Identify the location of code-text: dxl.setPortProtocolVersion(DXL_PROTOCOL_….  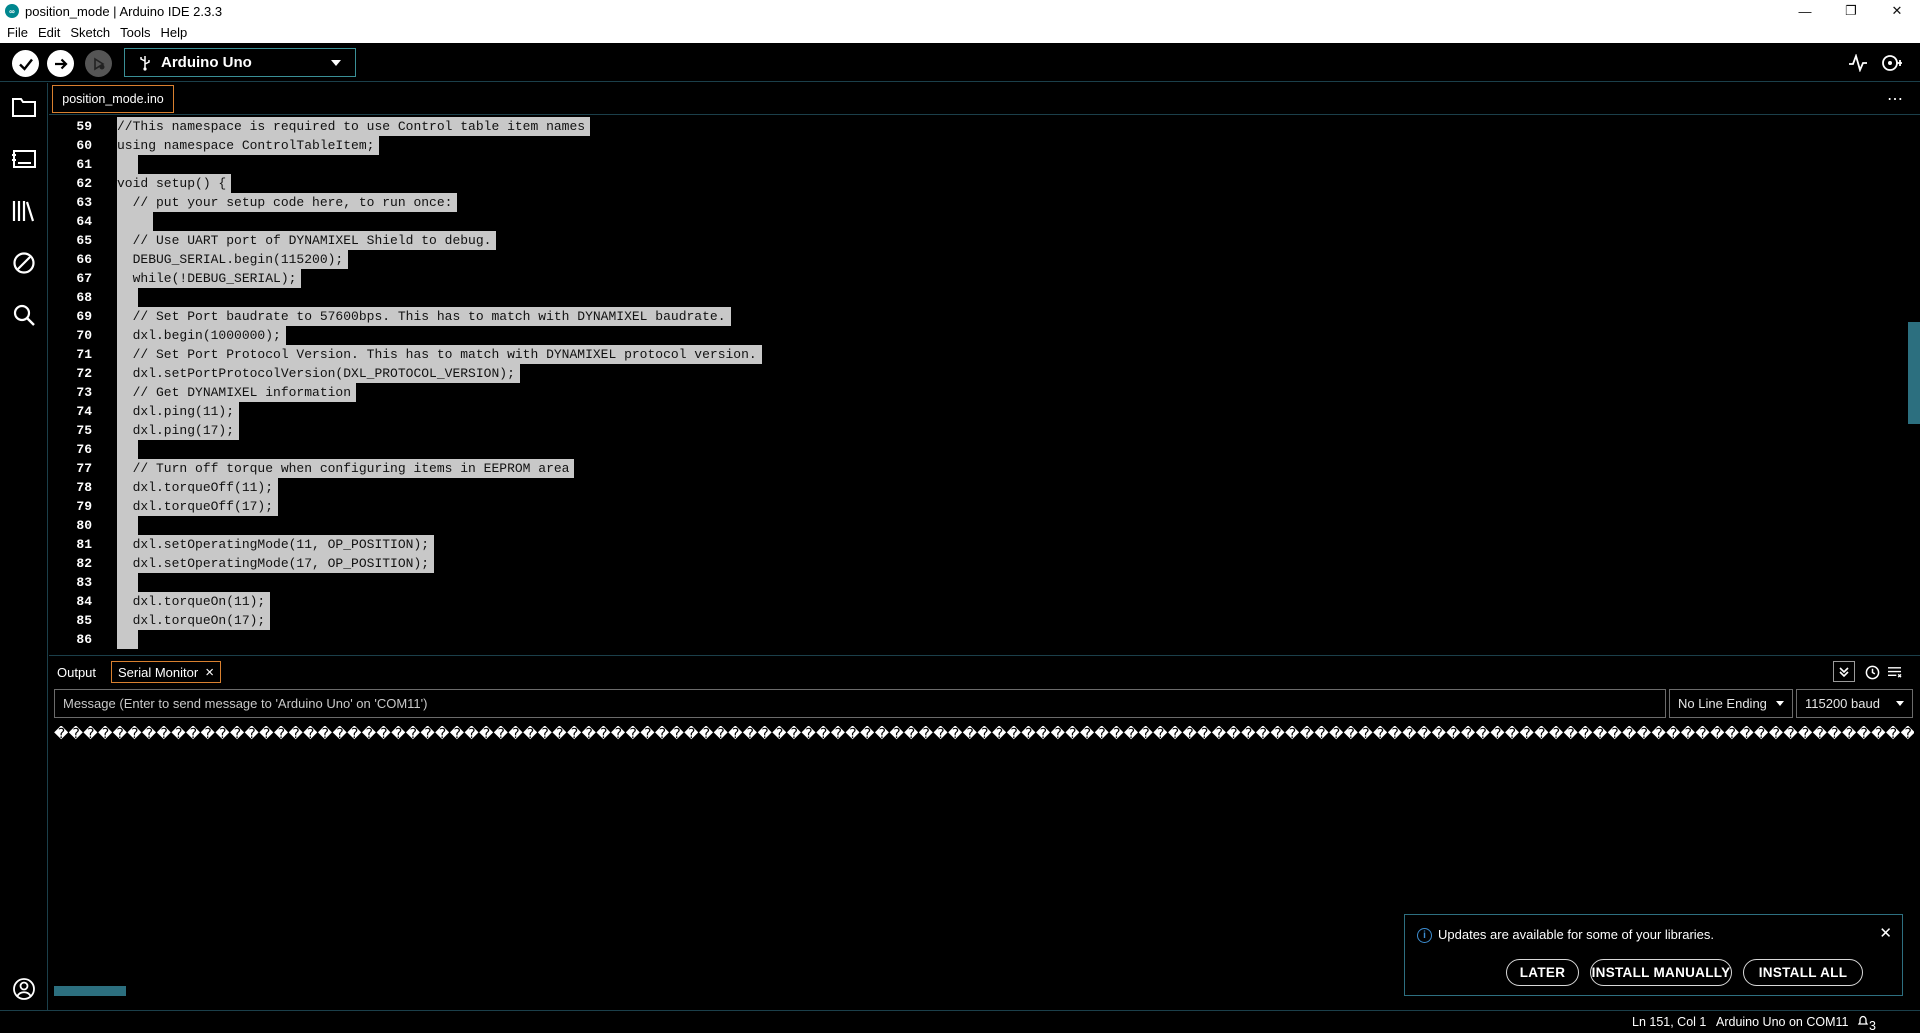
(318, 373).